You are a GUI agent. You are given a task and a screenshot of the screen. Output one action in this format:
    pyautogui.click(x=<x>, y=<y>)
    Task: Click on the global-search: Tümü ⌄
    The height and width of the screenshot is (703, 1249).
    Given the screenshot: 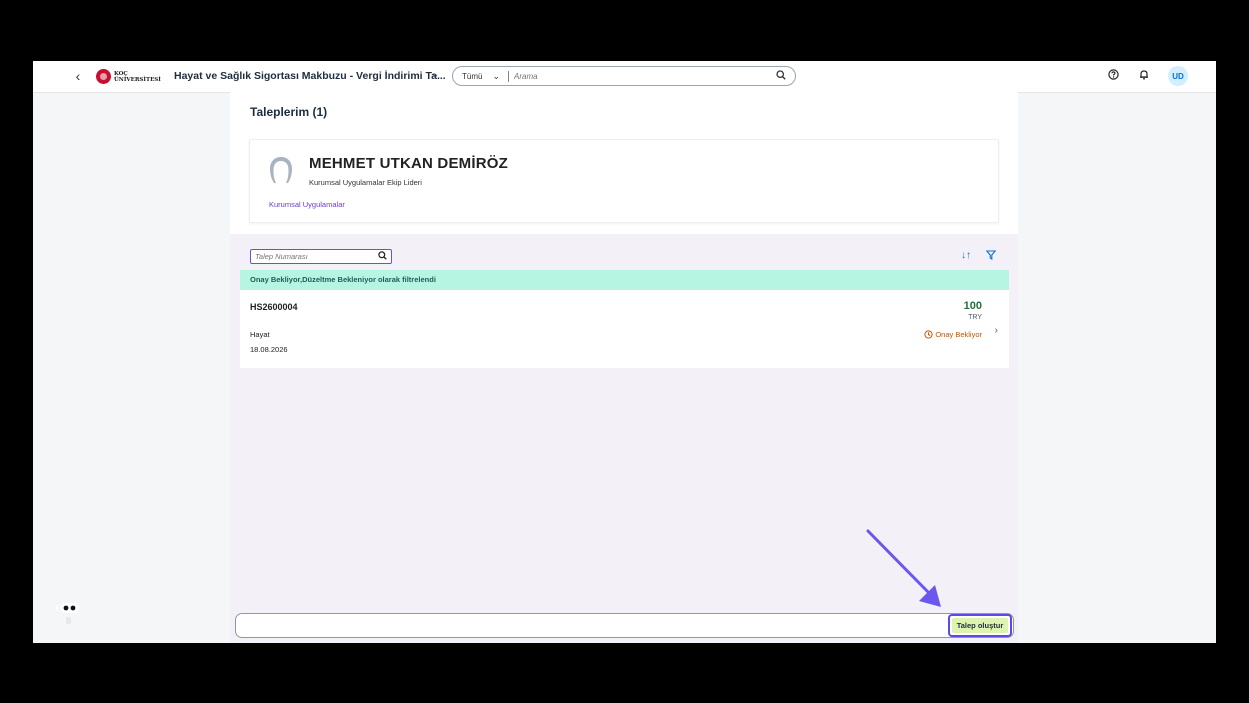 What is the action you would take?
    pyautogui.click(x=624, y=76)
    